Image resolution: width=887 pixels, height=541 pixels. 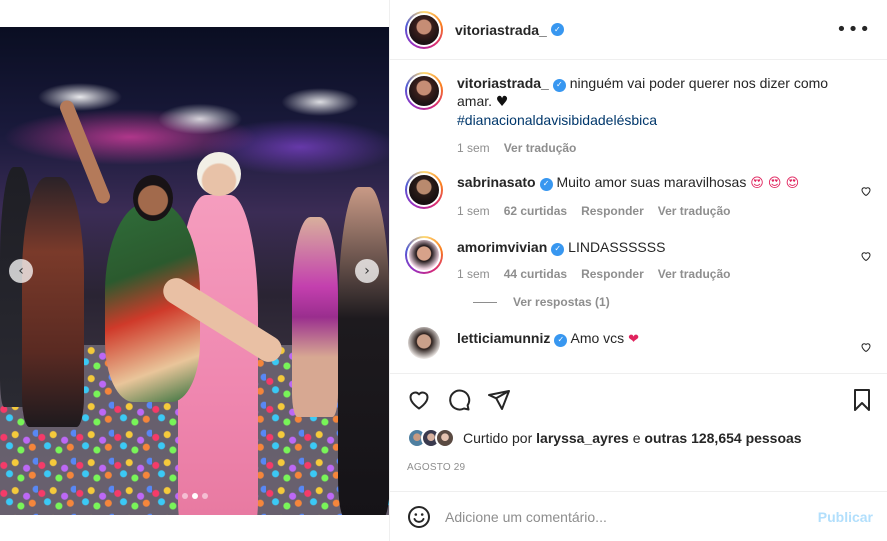 What do you see at coordinates (419, 400) in the screenshot?
I see `like-heart-icon` at bounding box center [419, 400].